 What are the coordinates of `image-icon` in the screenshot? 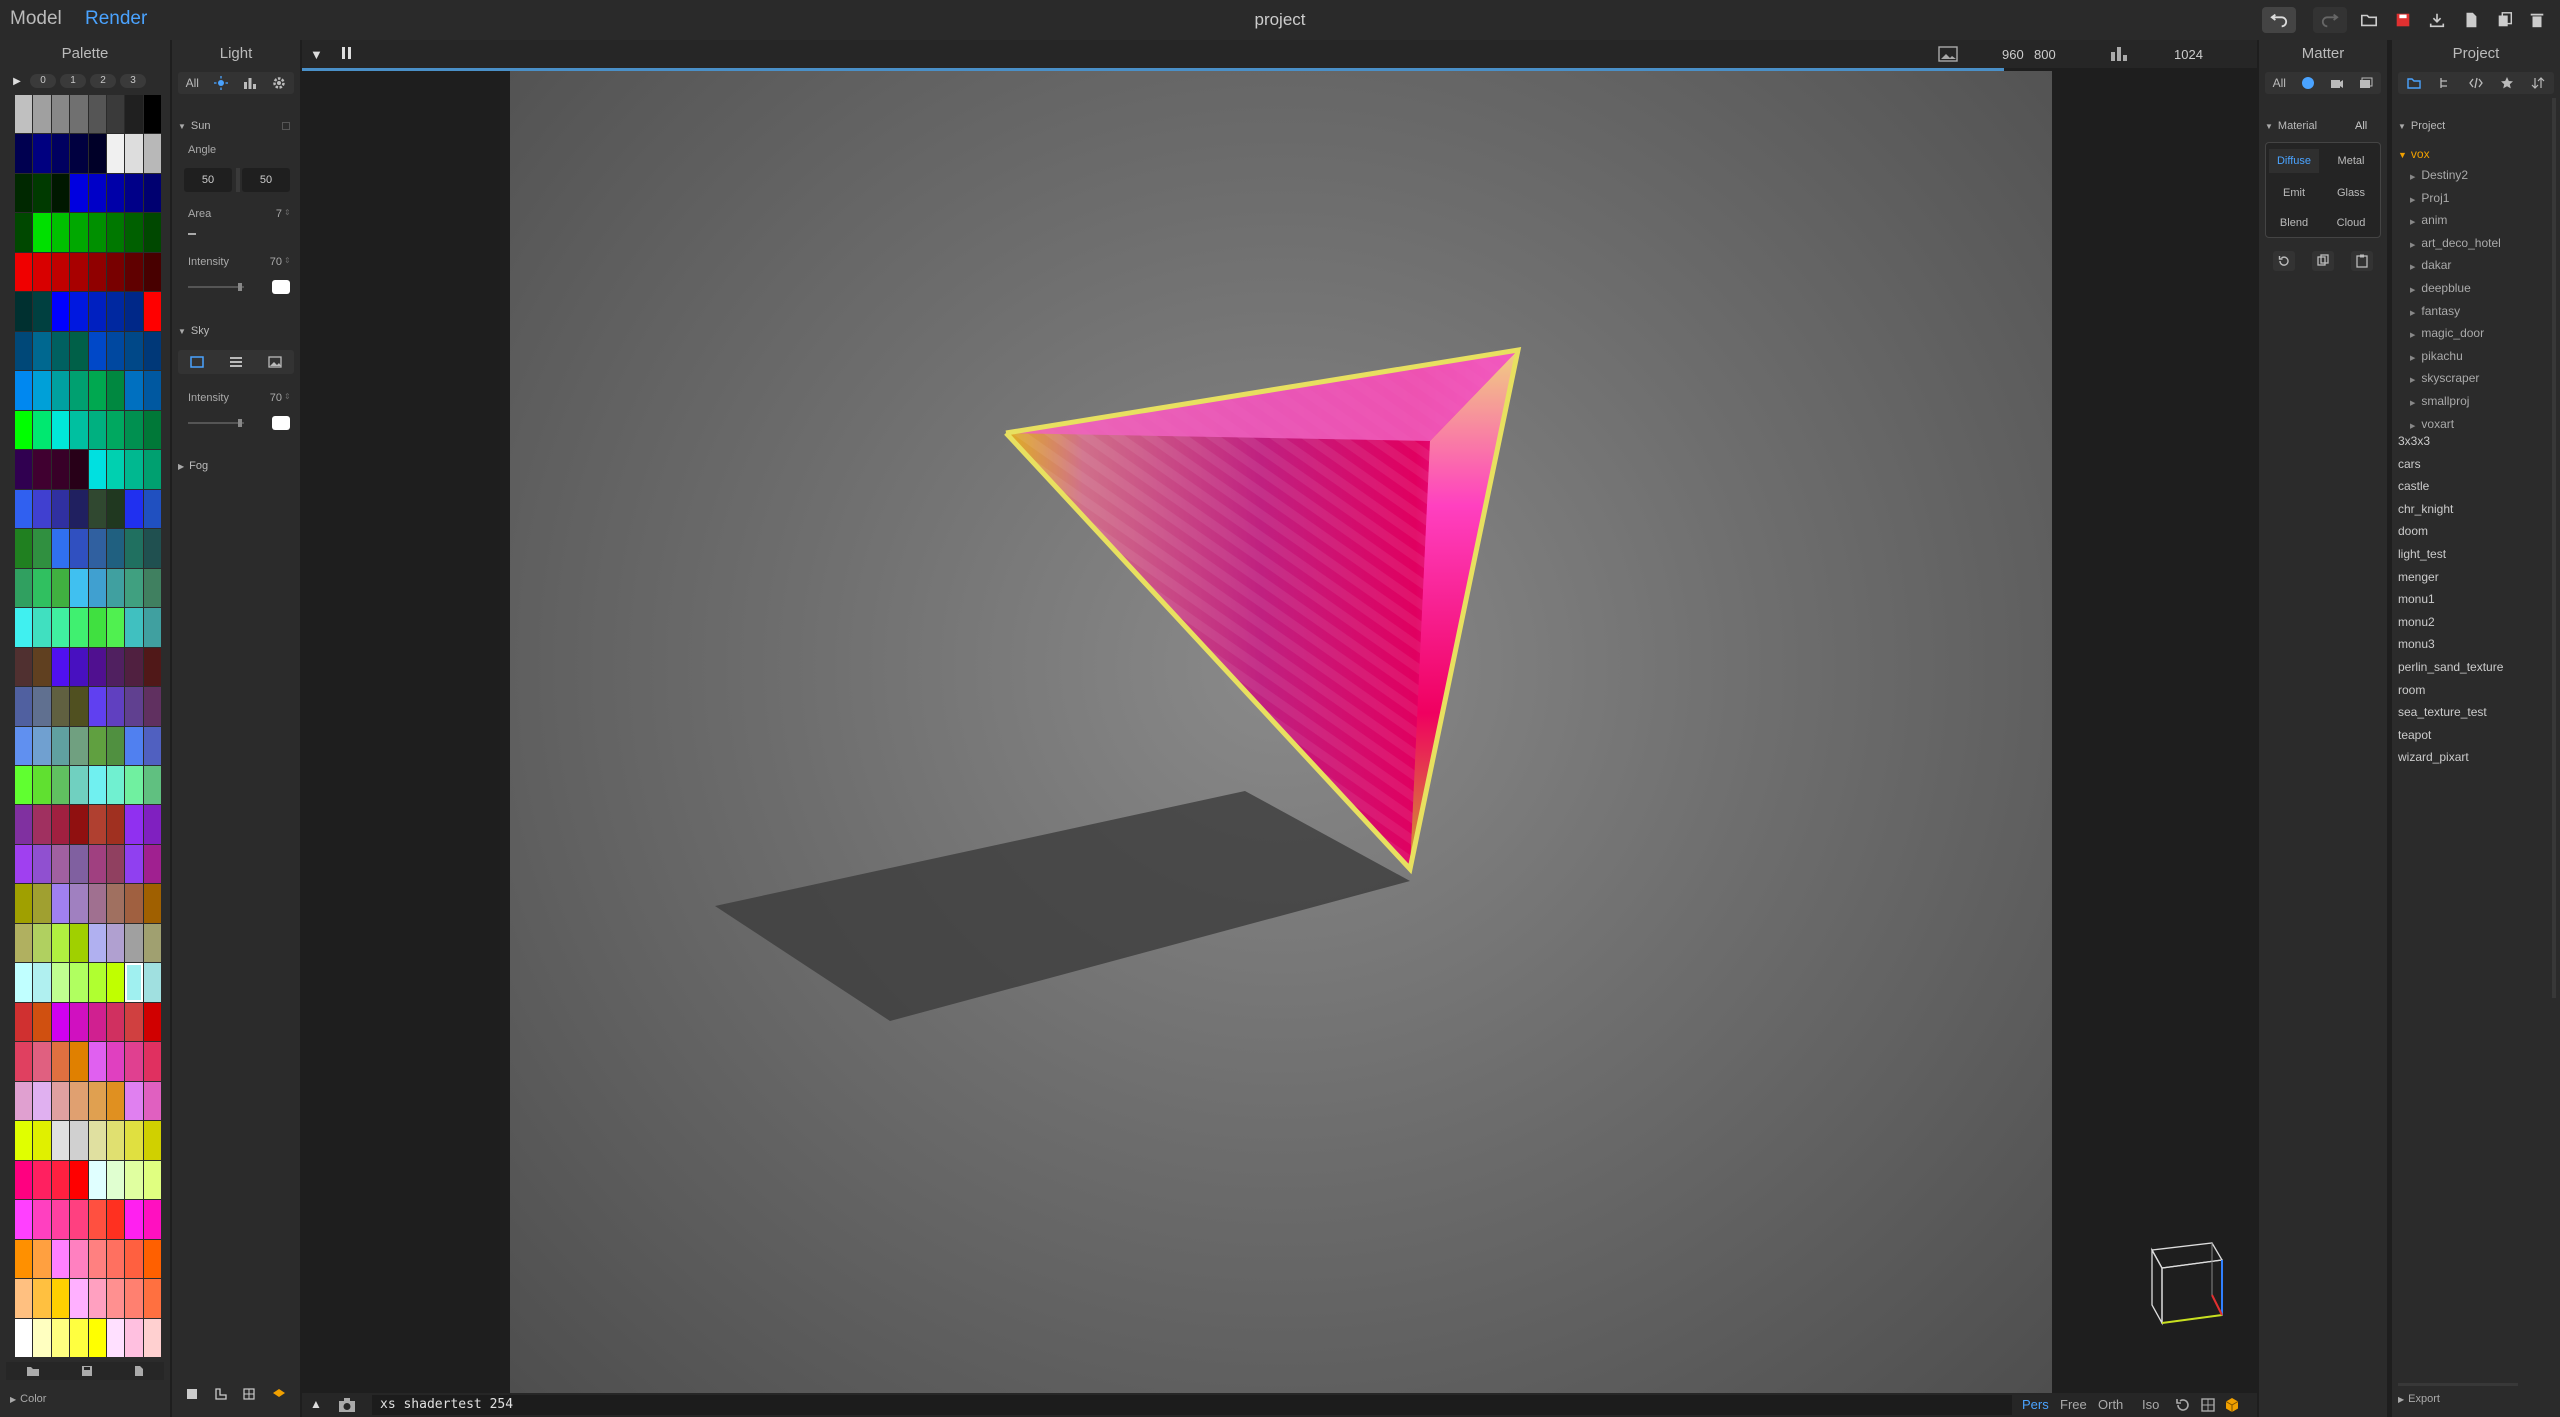 It's located at (1948, 54).